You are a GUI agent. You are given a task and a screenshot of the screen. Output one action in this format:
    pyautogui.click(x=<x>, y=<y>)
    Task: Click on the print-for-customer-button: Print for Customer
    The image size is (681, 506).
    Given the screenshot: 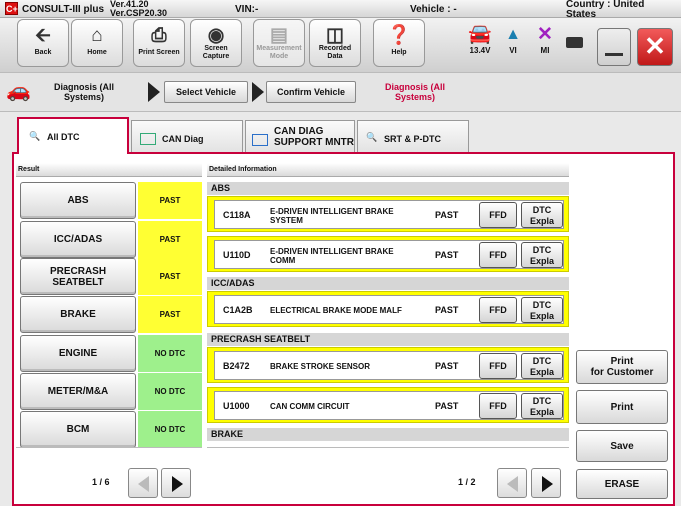 What is the action you would take?
    pyautogui.click(x=622, y=367)
    